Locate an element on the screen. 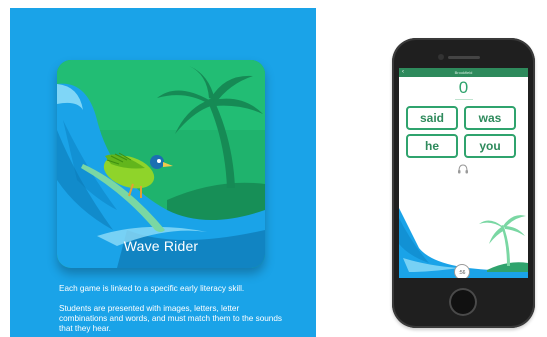 Image resolution: width=547 pixels, height=337 pixels. word-button-said: said is located at coordinates (432, 118).